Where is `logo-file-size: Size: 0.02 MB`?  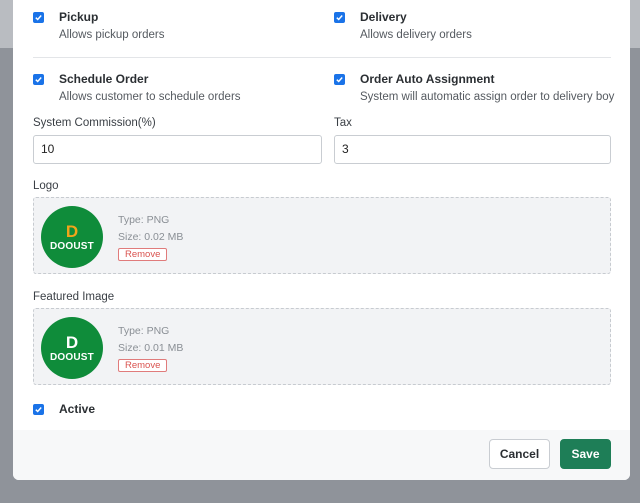 logo-file-size: Size: 0.02 MB is located at coordinates (151, 237).